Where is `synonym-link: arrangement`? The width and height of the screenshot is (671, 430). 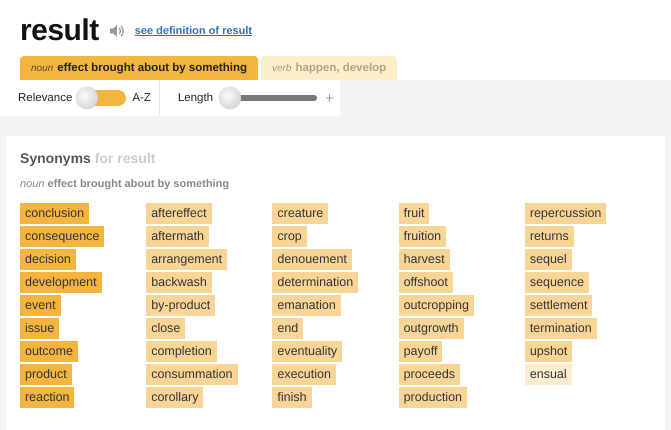 synonym-link: arrangement is located at coordinates (187, 259).